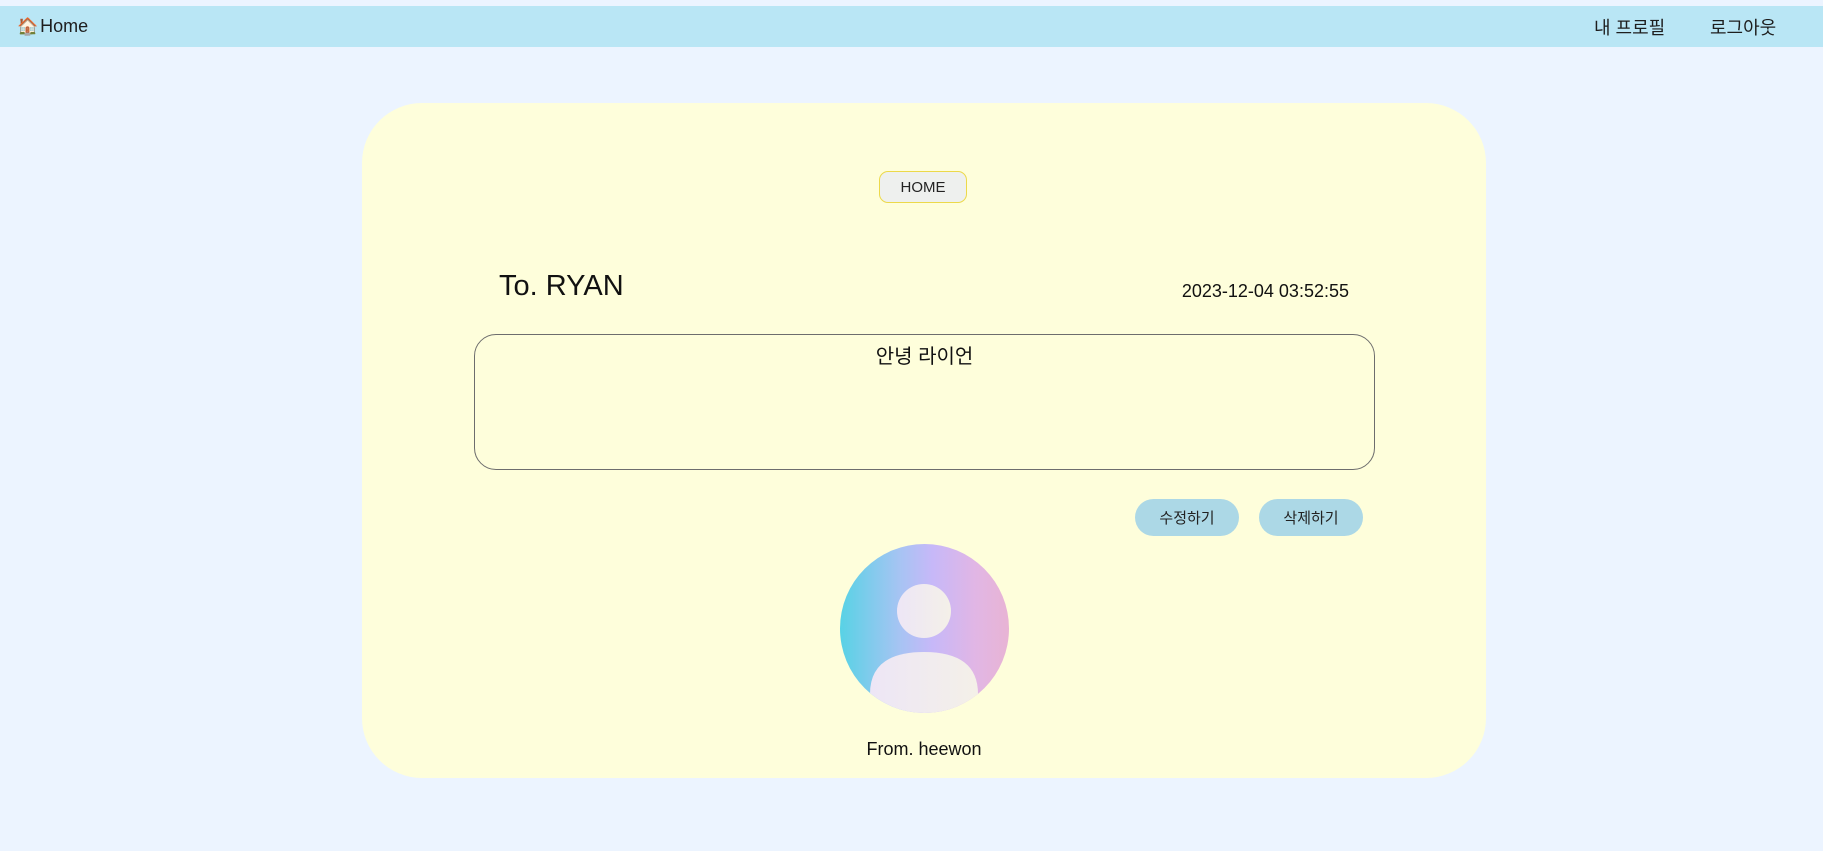 This screenshot has height=851, width=1823. Describe the element at coordinates (924, 749) in the screenshot. I see `sender-signature: From. heewon` at that location.